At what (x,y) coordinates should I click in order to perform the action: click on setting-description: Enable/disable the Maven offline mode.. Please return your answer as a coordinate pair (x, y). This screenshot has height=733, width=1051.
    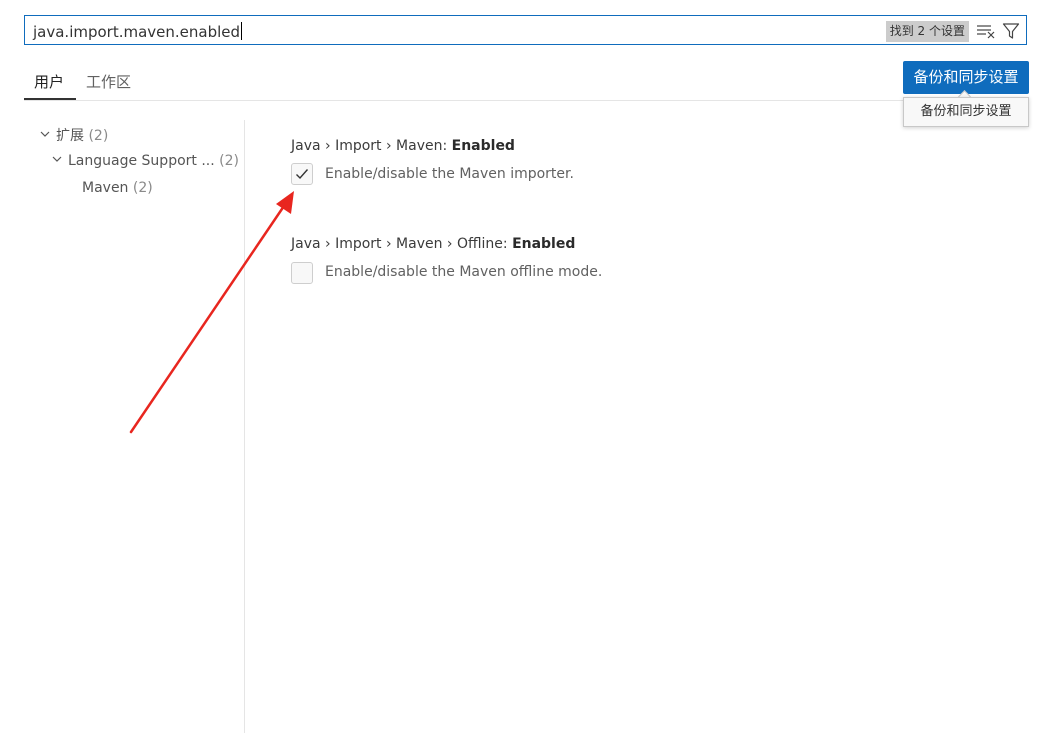
    Looking at the image, I should click on (464, 272).